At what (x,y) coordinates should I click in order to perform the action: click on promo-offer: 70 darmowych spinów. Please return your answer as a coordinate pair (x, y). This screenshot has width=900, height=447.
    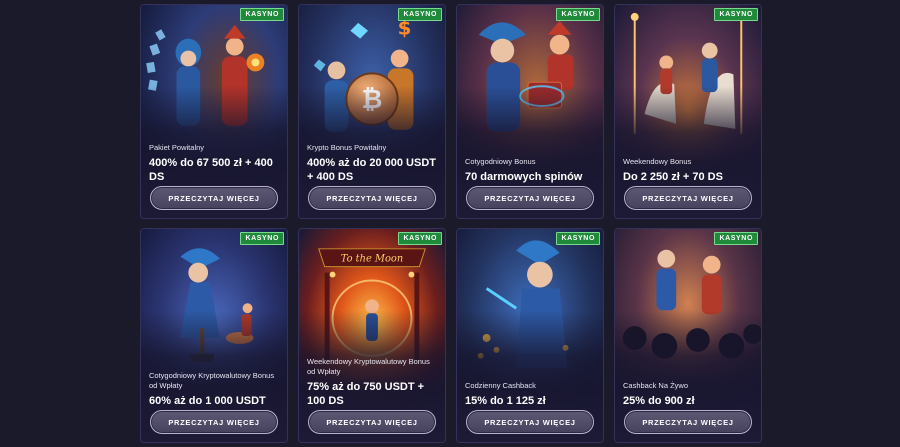
    Looking at the image, I should click on (524, 177).